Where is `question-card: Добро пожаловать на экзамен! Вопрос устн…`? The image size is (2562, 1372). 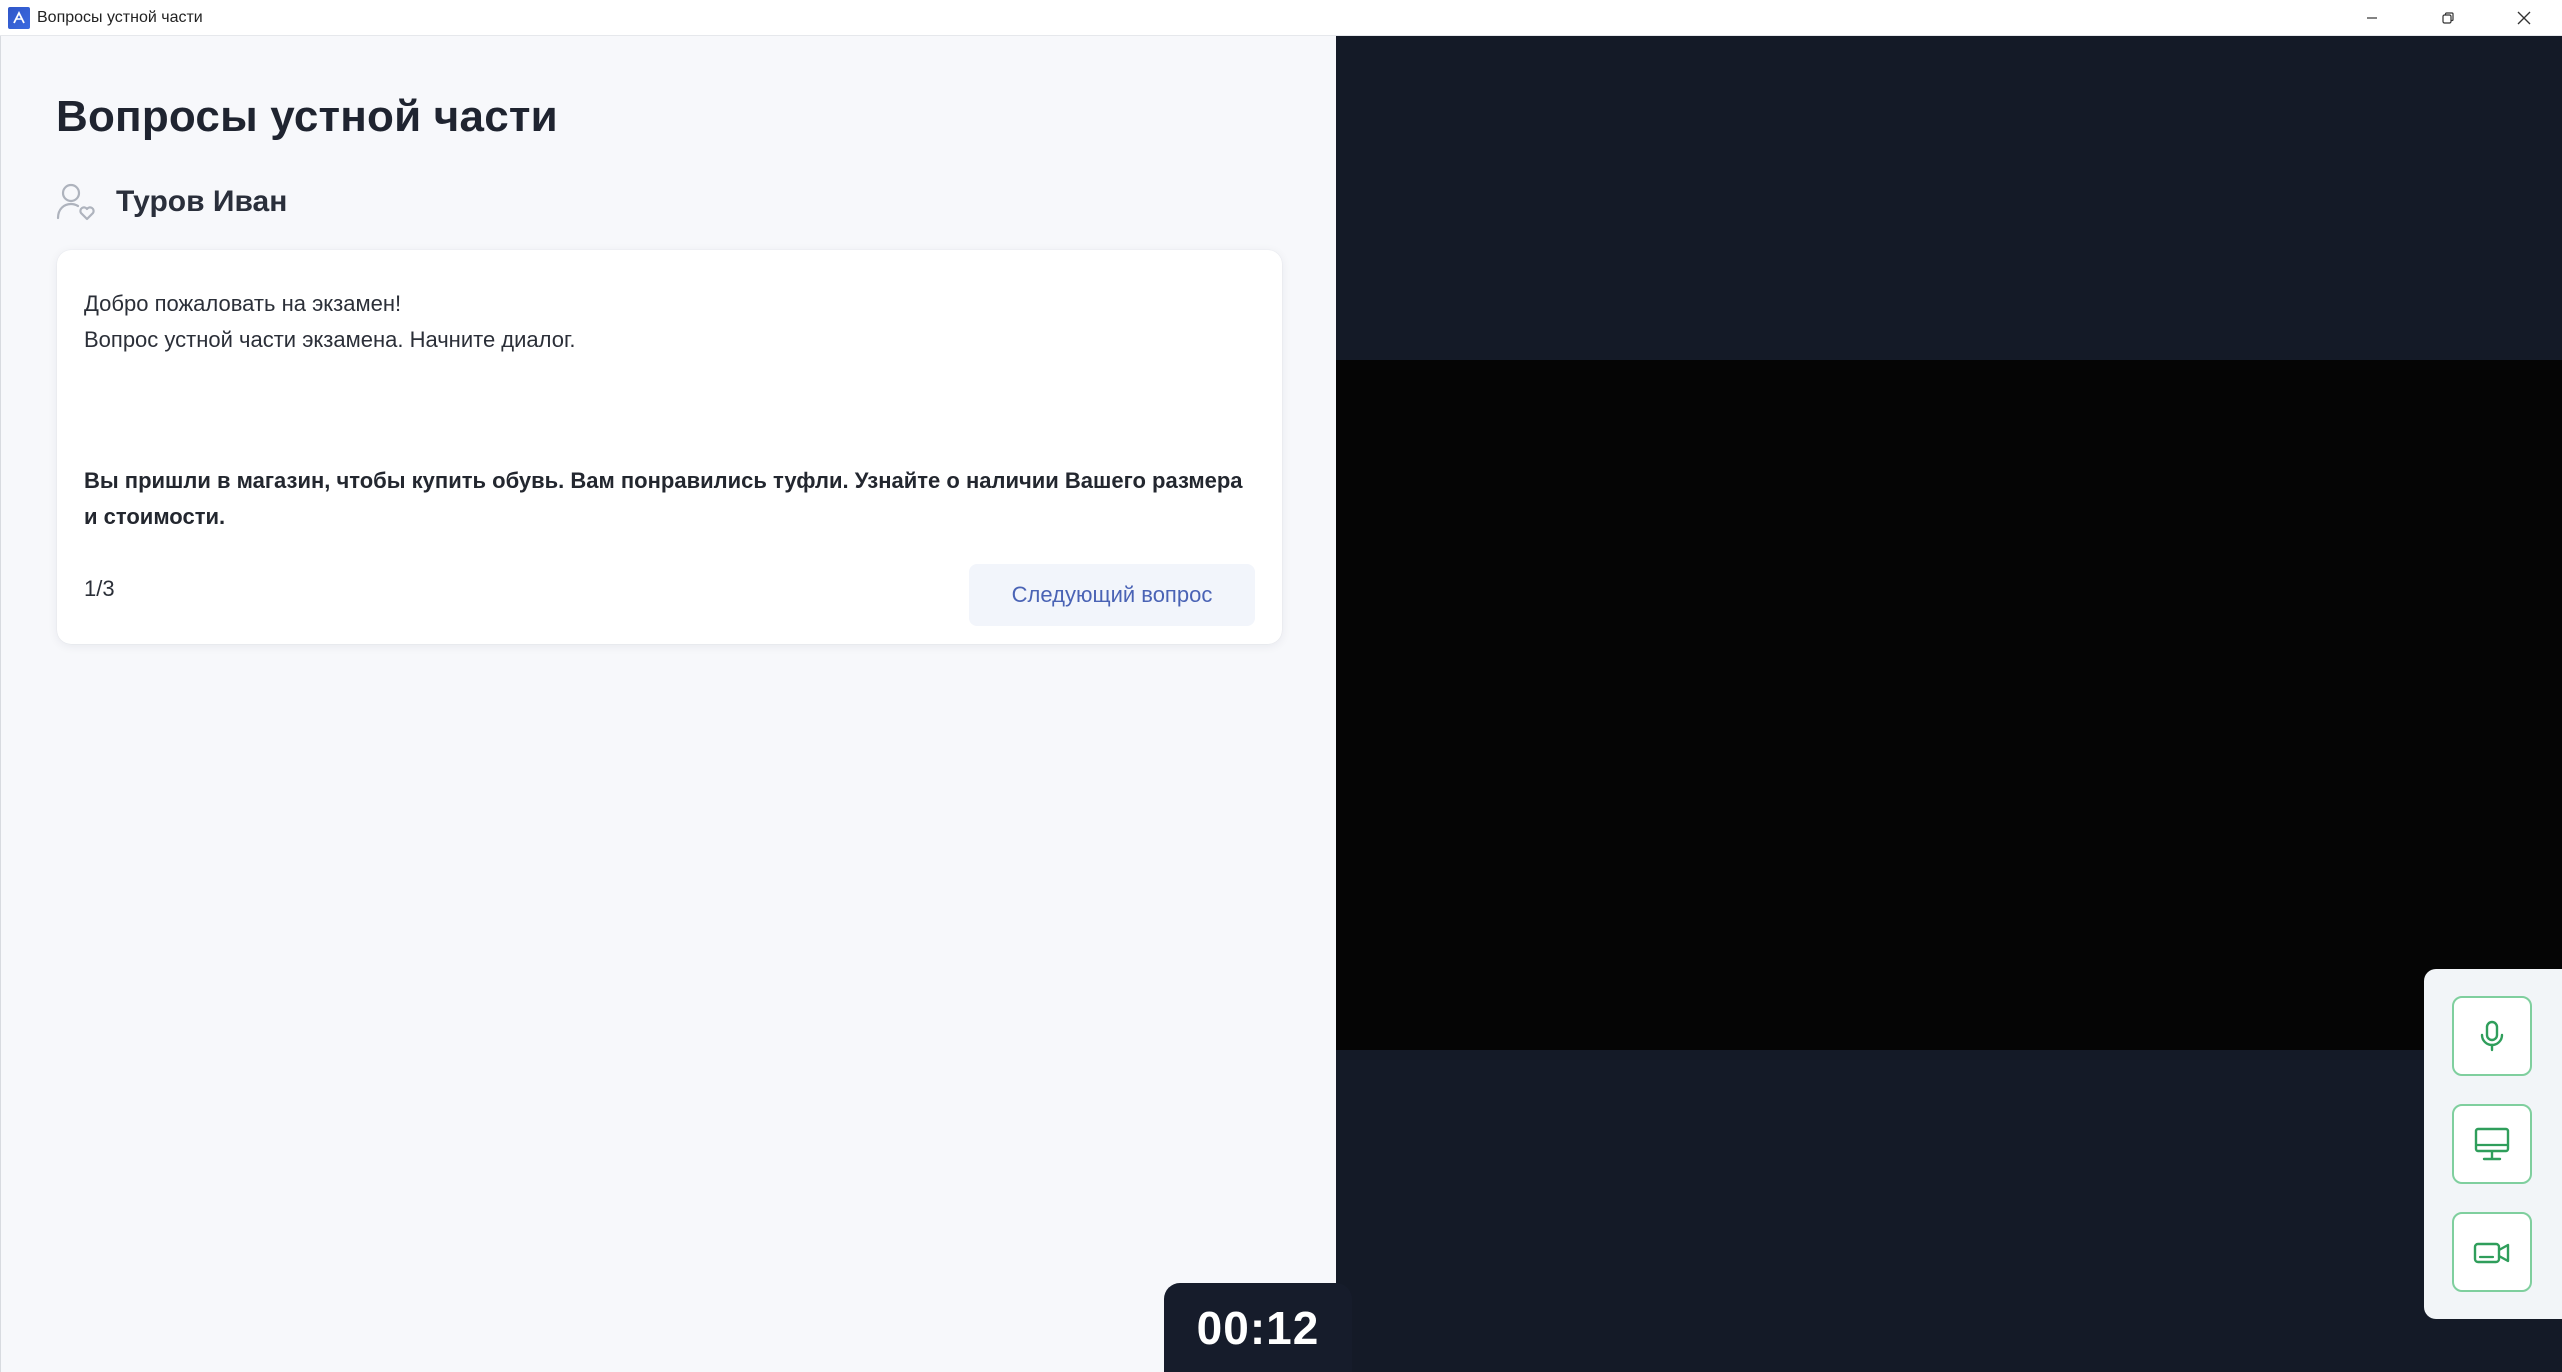 question-card: Добро пожаловать на экзамен! Вопрос устн… is located at coordinates (669, 447).